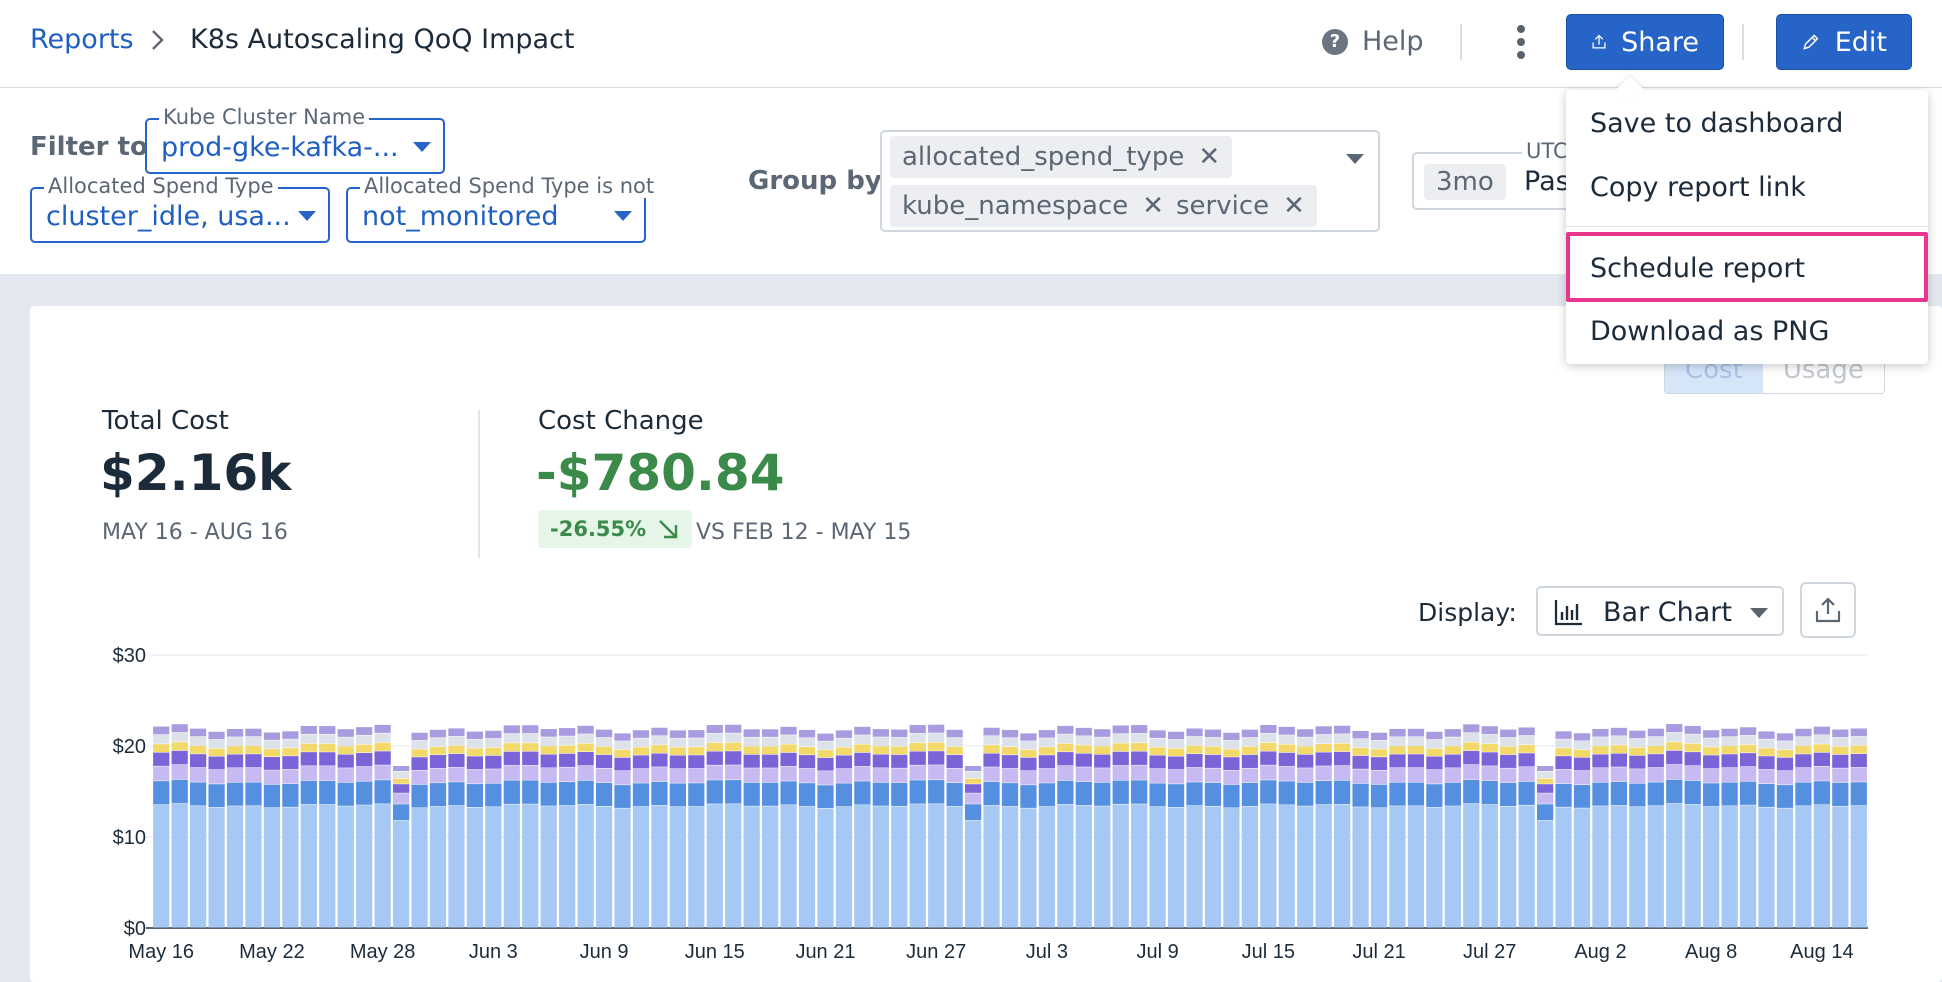 This screenshot has height=982, width=1942. Describe the element at coordinates (1373, 41) in the screenshot. I see `help-button: ? Help` at that location.